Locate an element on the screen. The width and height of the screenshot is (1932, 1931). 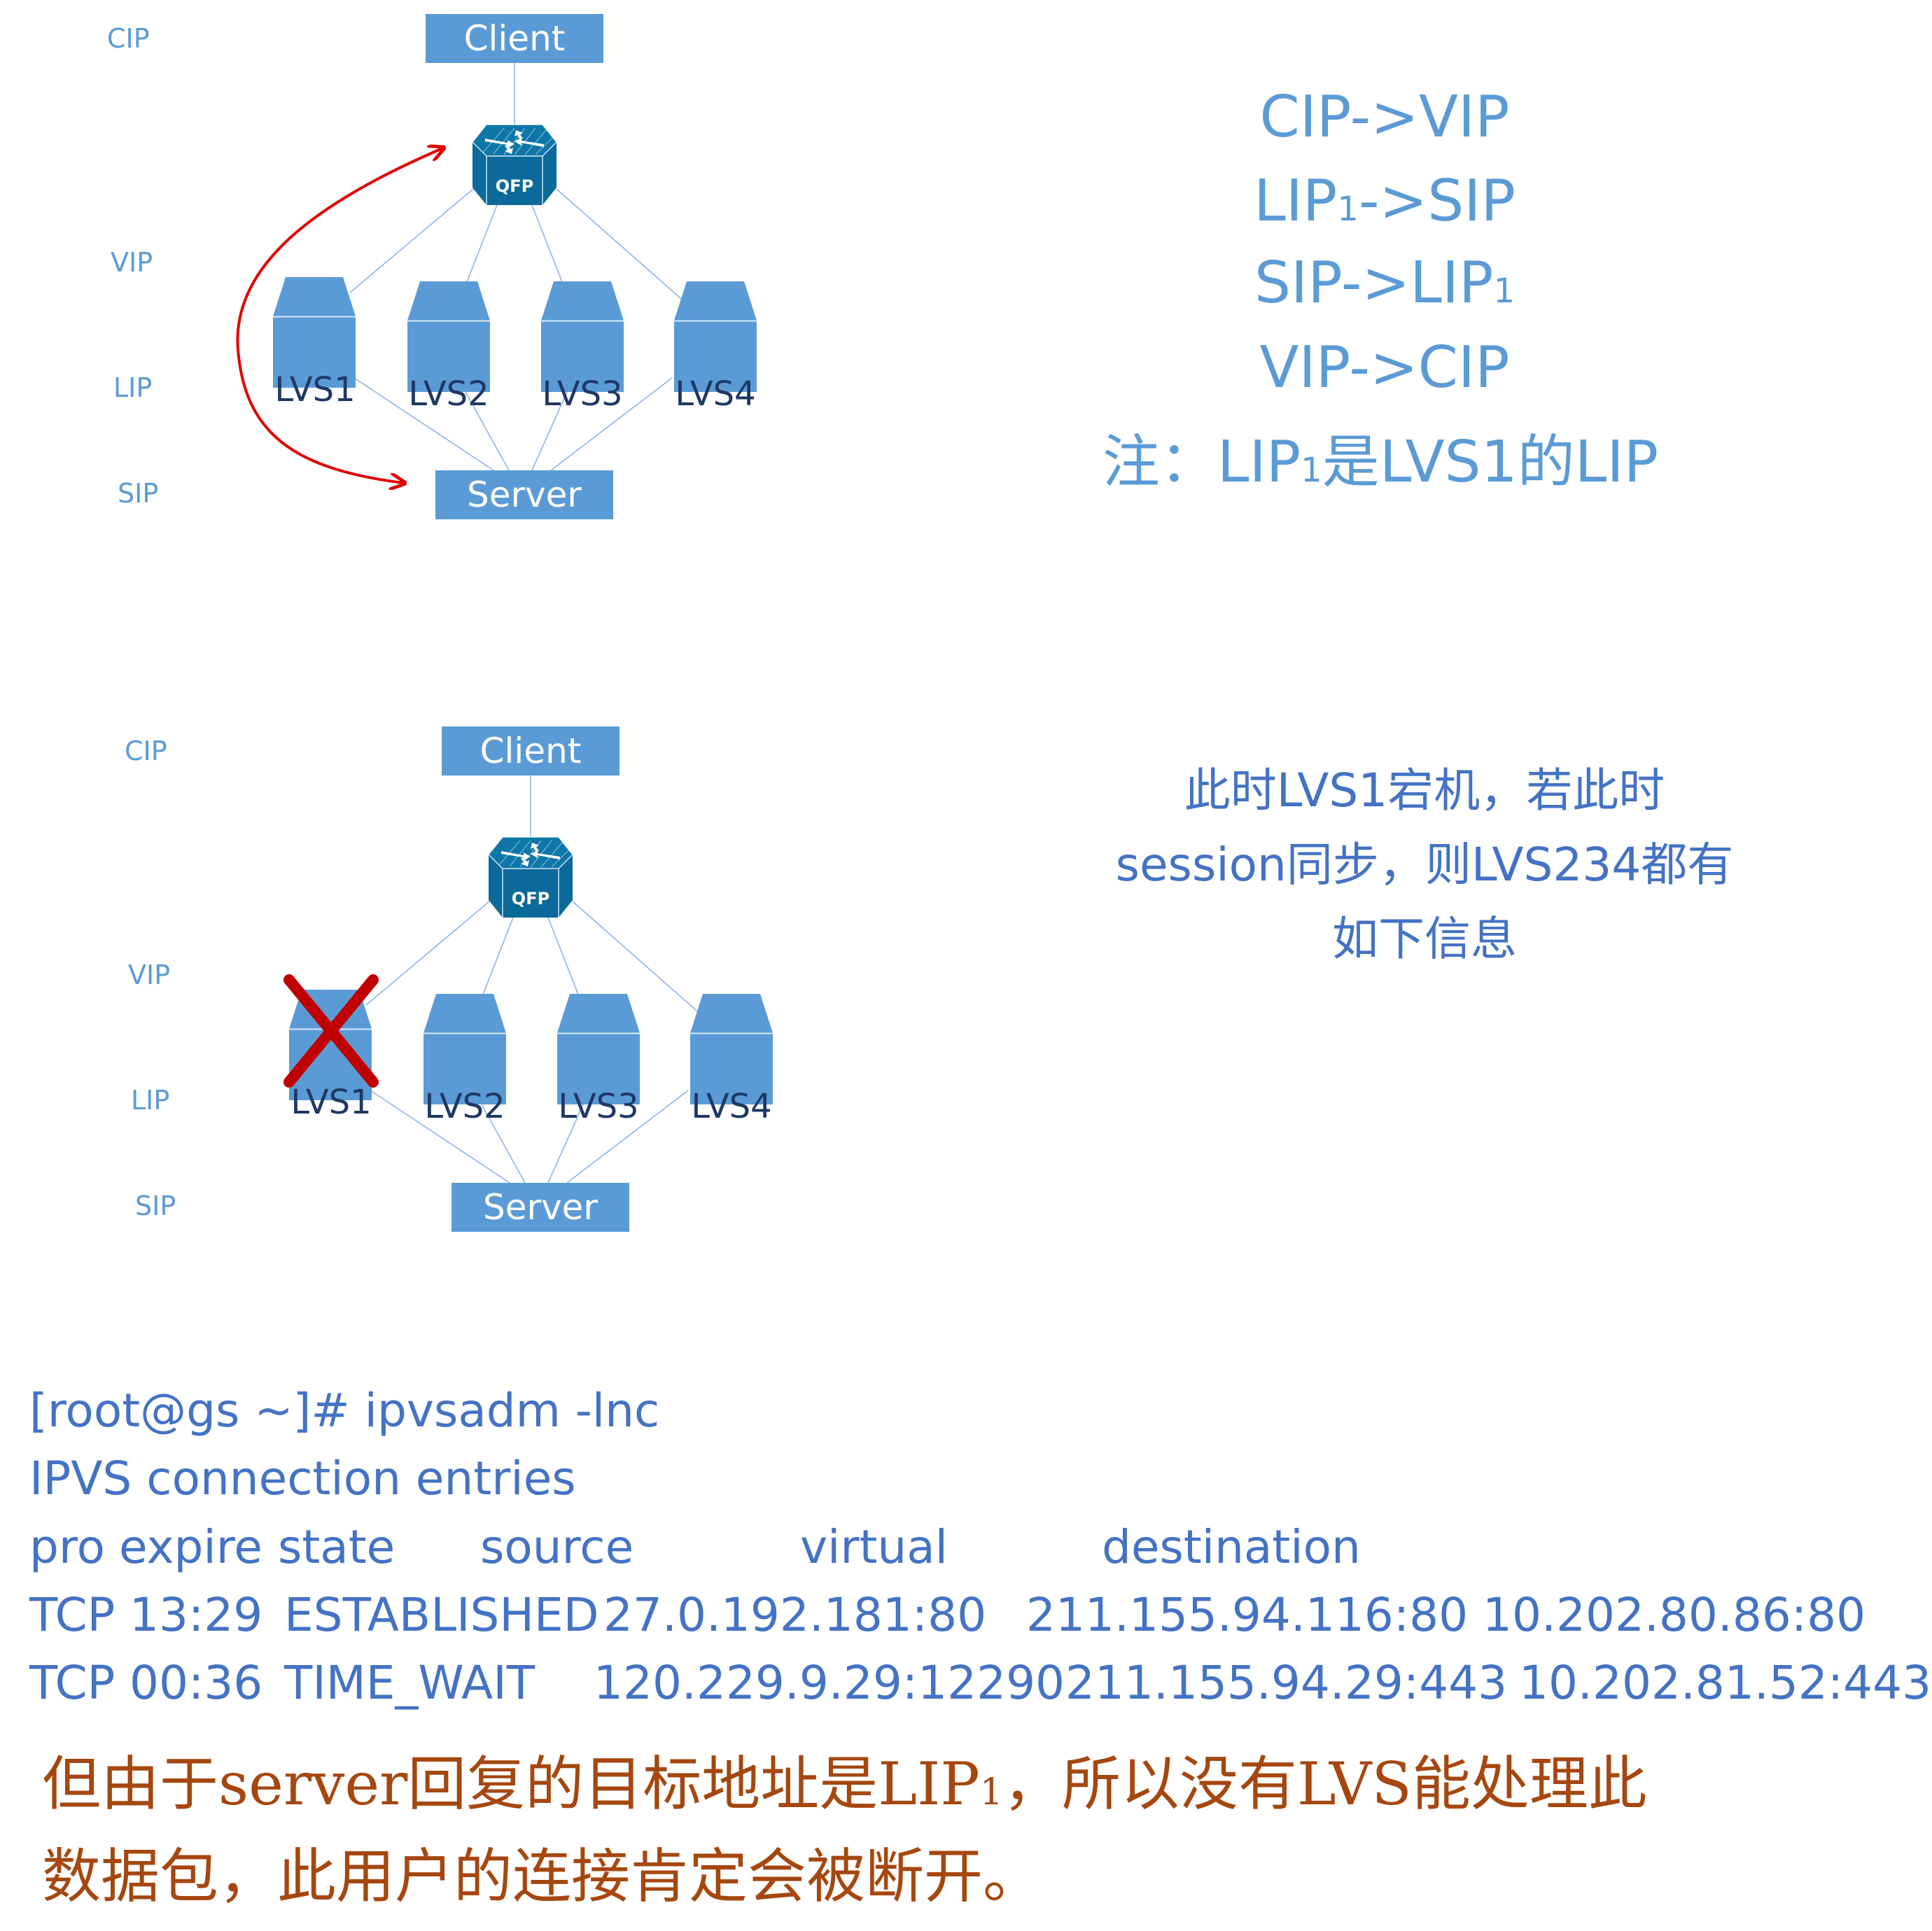
cell-source: 120.229.9.29:12290 is located at coordinates (829, 1683).